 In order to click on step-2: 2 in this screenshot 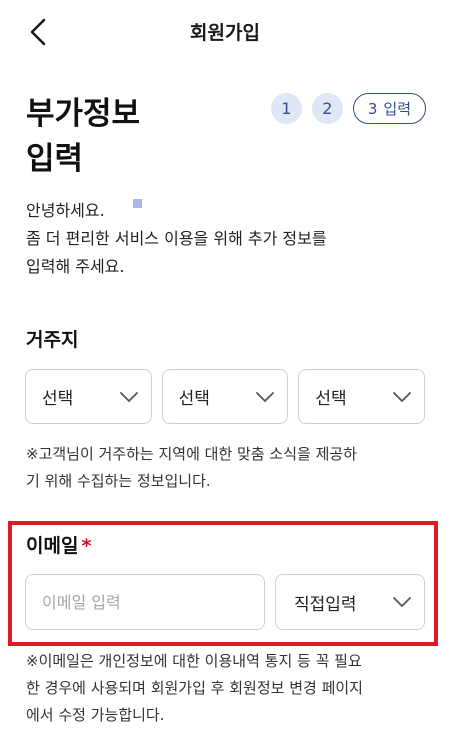, I will do `click(327, 108)`.